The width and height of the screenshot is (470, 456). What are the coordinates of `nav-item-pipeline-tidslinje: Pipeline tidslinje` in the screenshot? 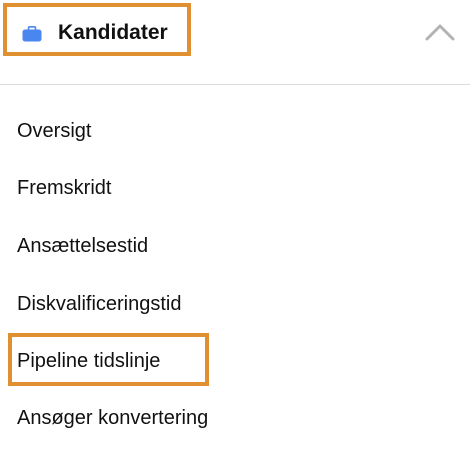 It's located at (88, 361).